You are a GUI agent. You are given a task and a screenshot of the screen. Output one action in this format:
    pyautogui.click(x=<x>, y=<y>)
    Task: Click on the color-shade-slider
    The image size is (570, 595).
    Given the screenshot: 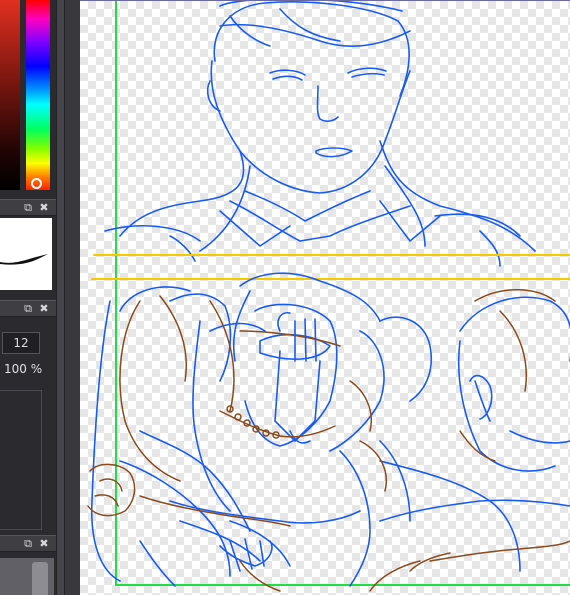 What is the action you would take?
    pyautogui.click(x=10, y=95)
    